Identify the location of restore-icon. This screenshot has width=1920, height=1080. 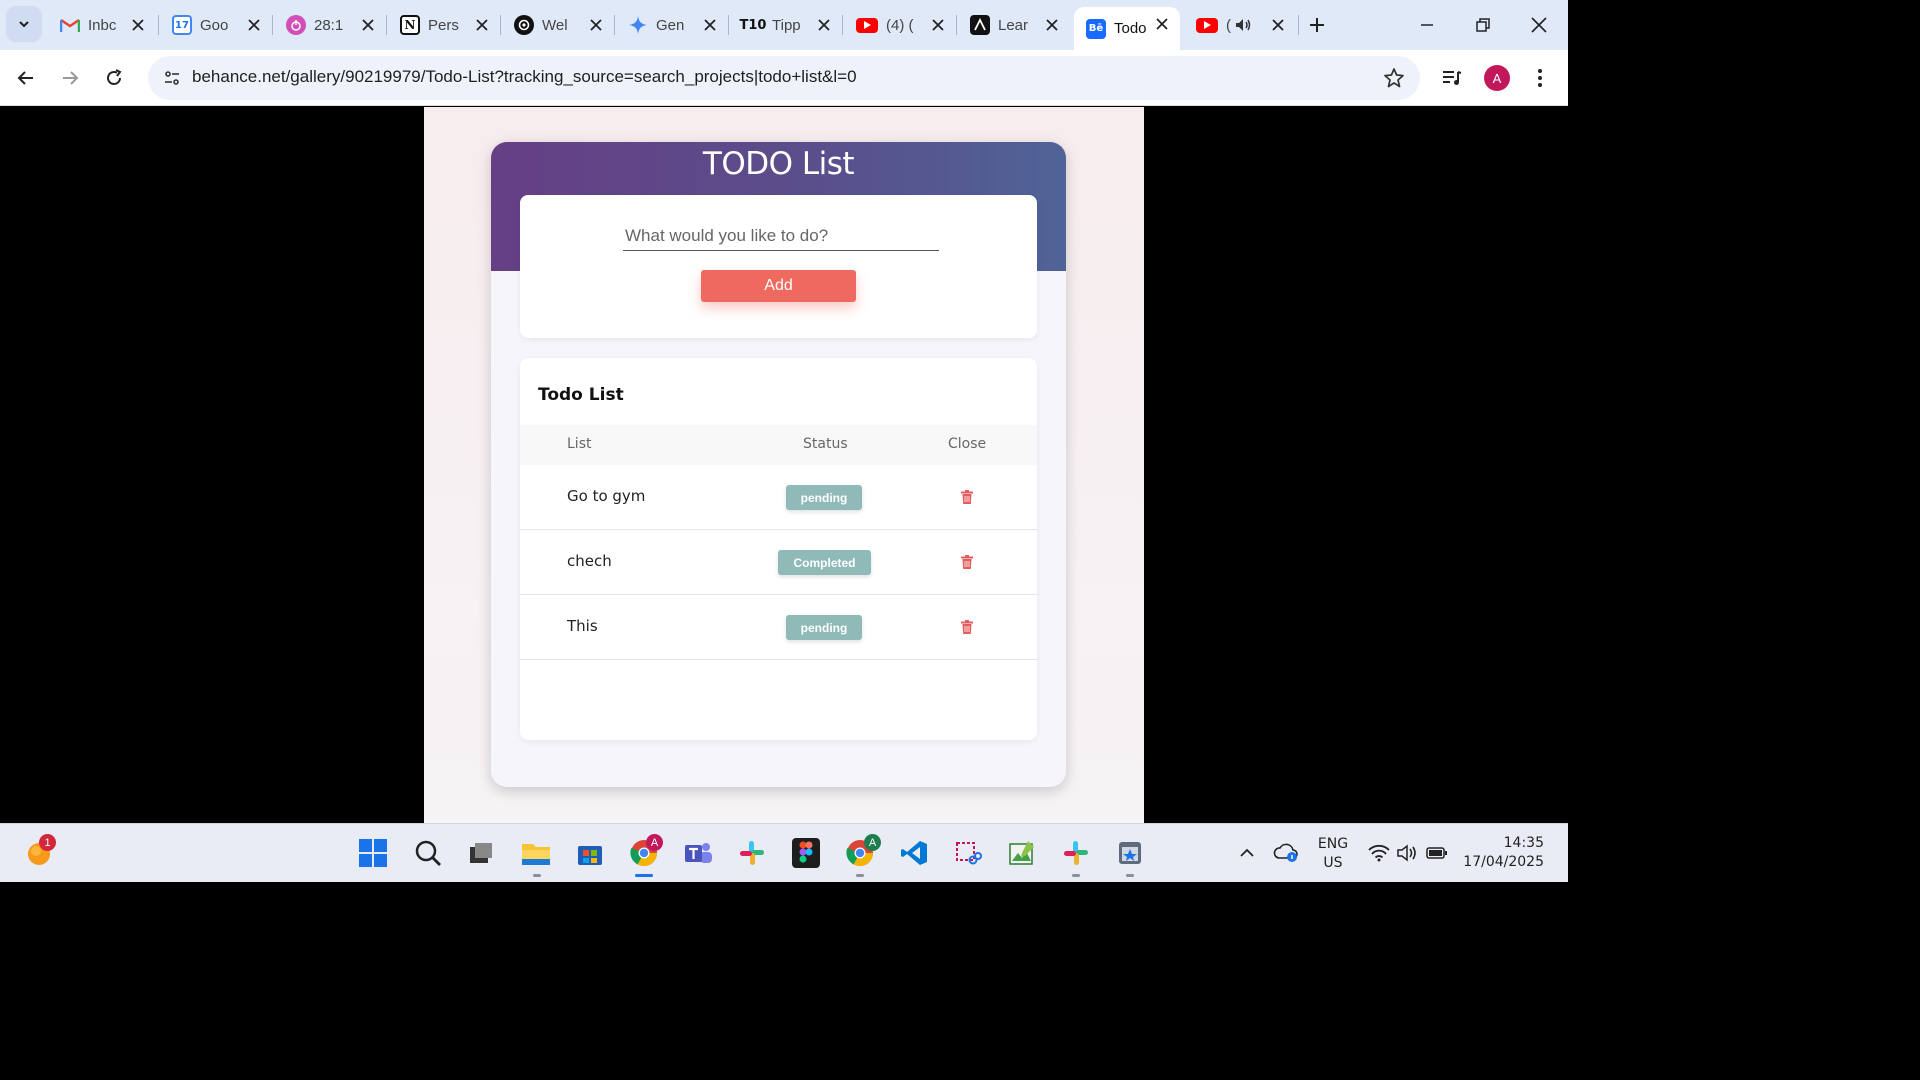
(1483, 25).